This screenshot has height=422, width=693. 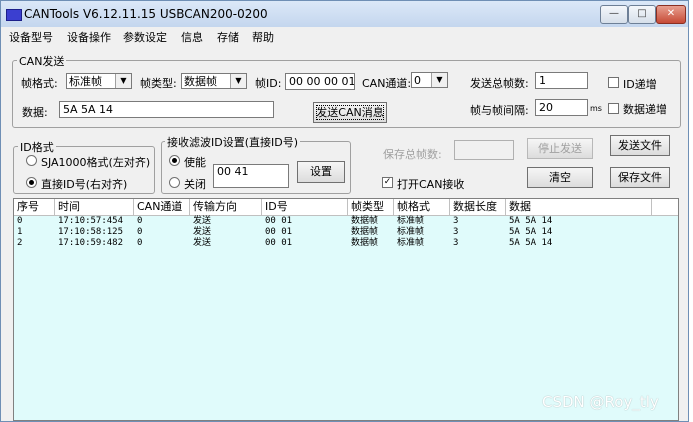 What do you see at coordinates (579, 207) in the screenshot?
I see `column-header-data: 数据` at bounding box center [579, 207].